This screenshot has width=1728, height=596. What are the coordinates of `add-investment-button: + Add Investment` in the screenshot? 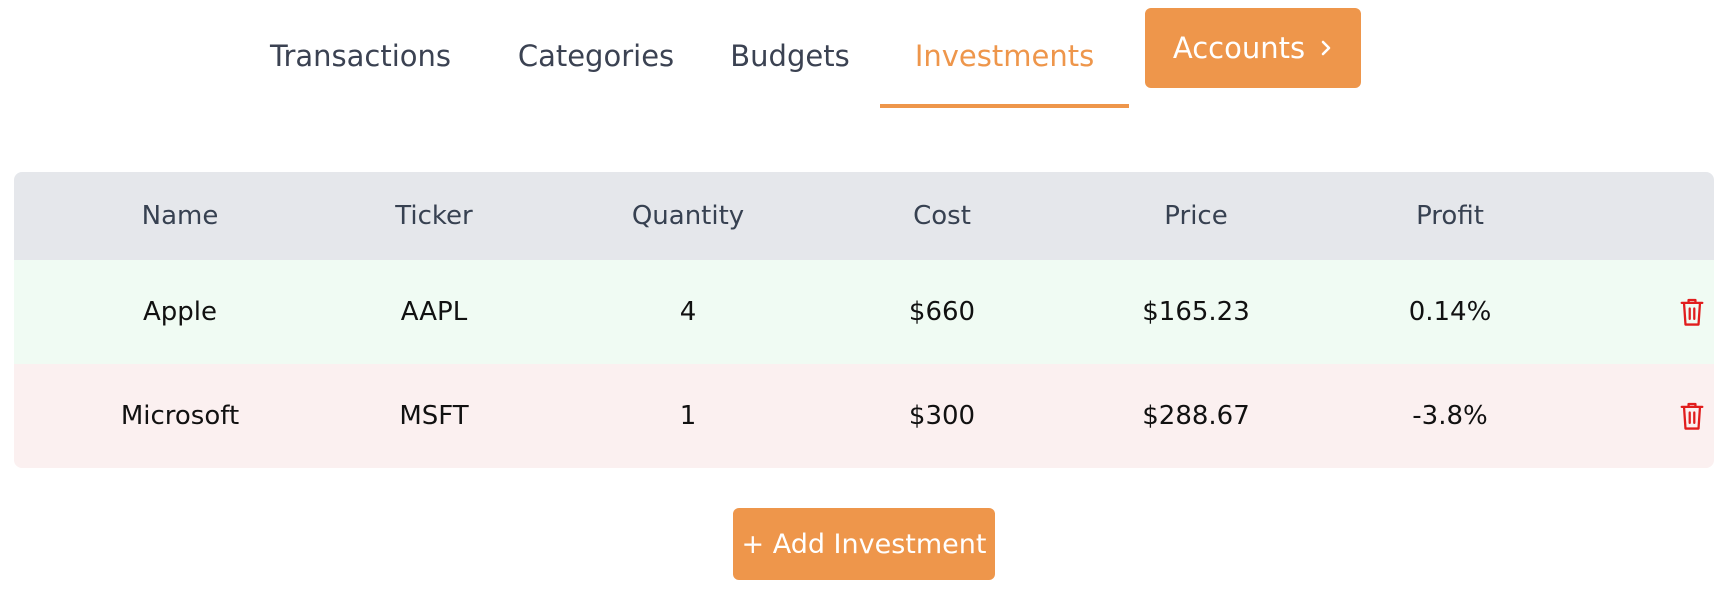 It's located at (864, 544).